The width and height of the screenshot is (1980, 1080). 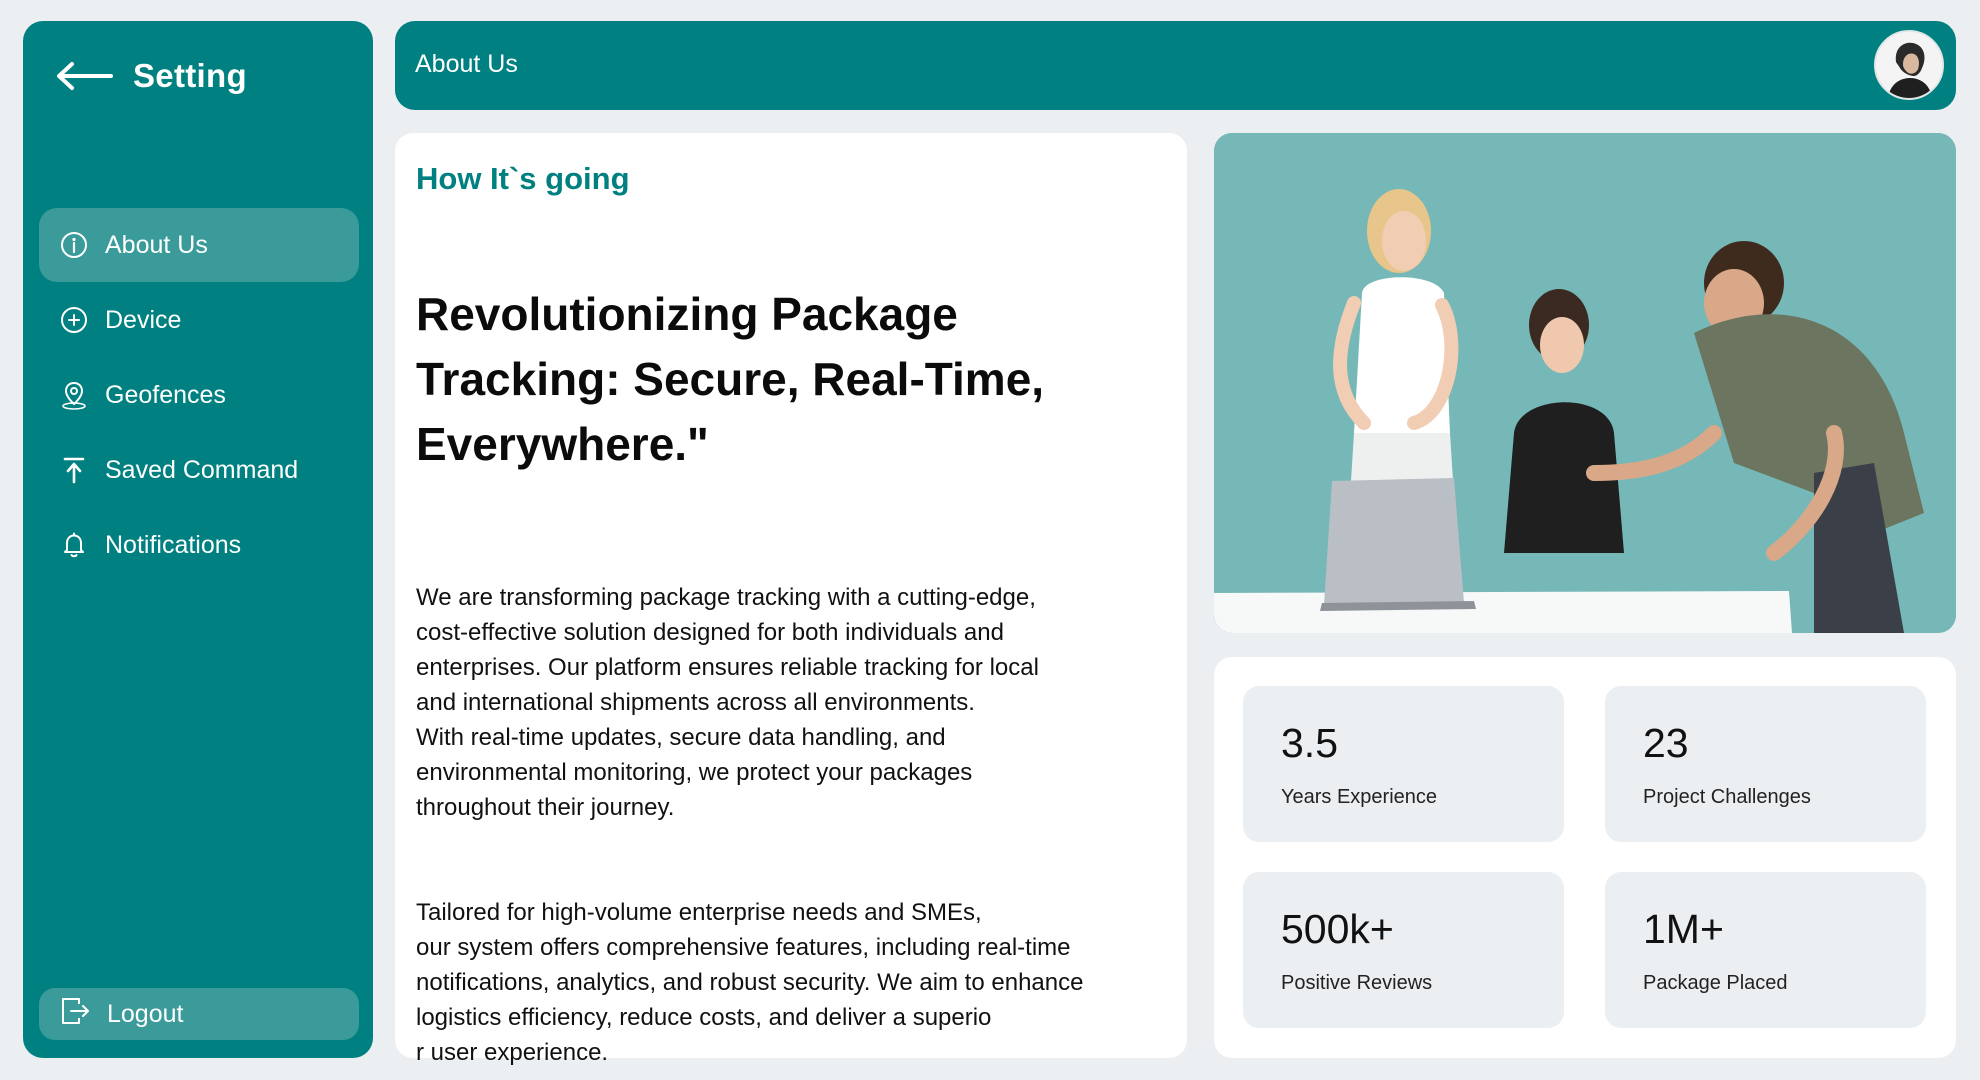 I want to click on arrow-left-icon, so click(x=85, y=76).